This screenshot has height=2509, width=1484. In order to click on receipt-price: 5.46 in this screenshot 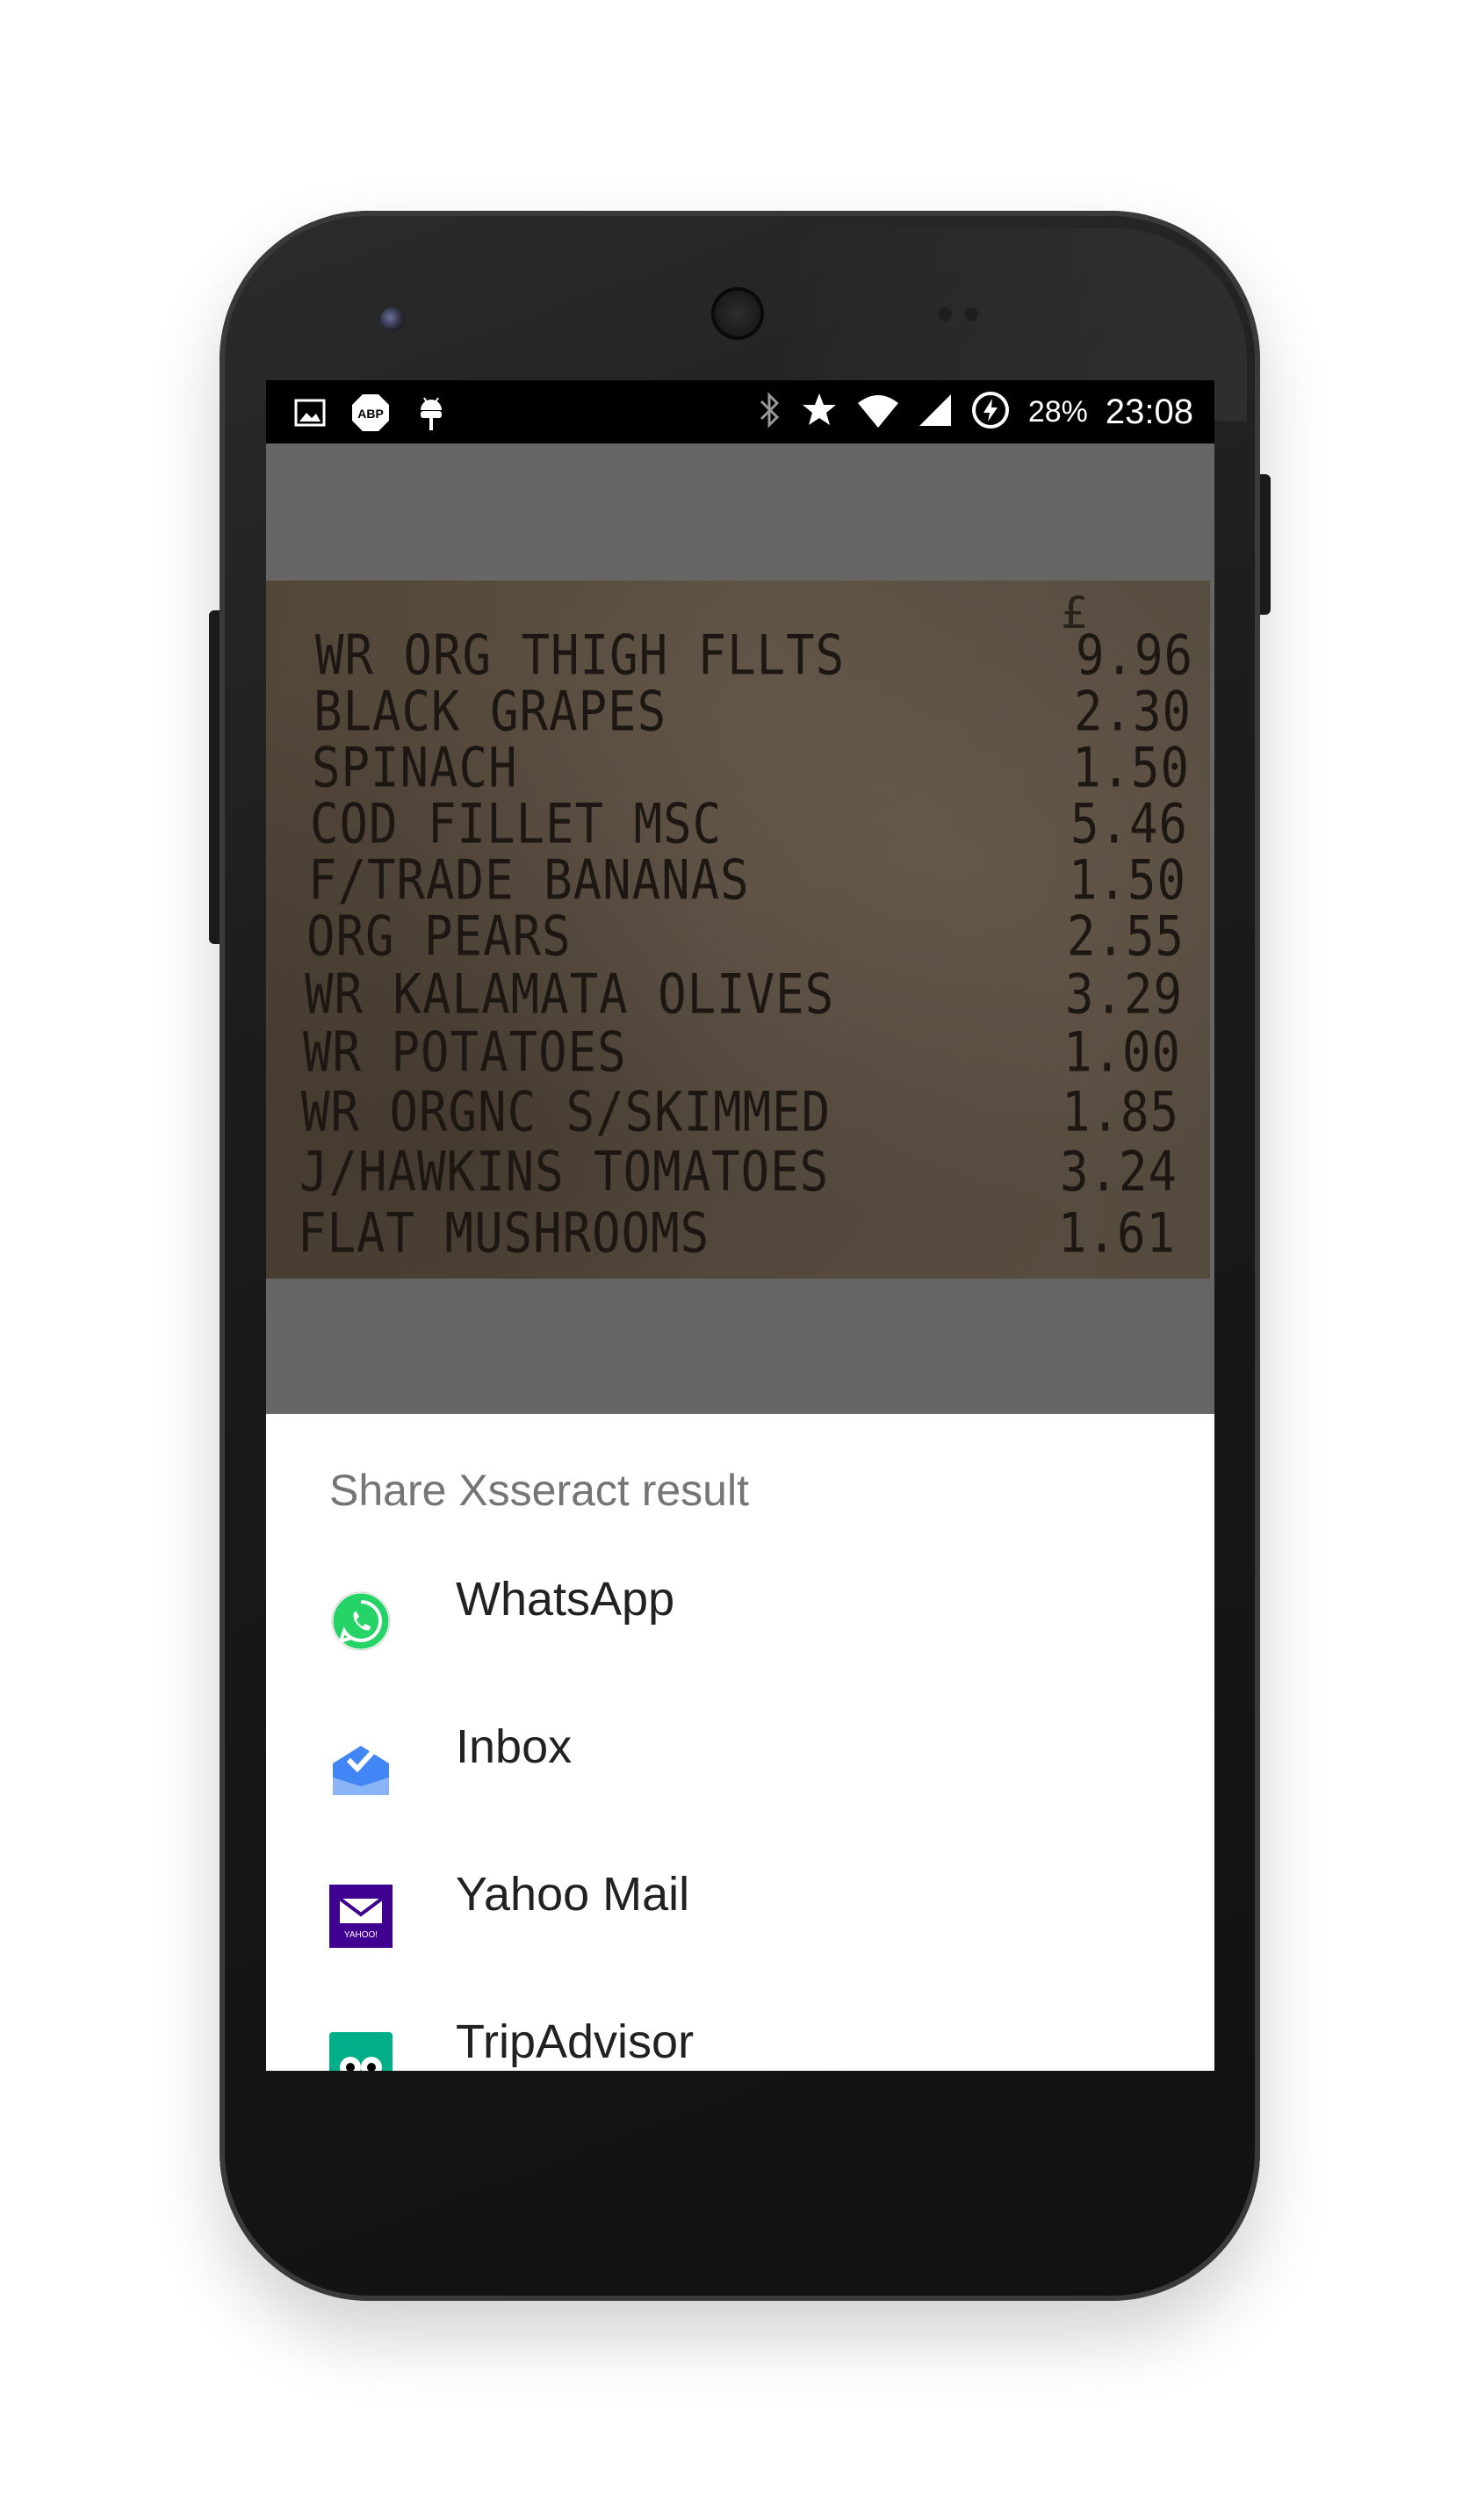, I will do `click(1129, 824)`.